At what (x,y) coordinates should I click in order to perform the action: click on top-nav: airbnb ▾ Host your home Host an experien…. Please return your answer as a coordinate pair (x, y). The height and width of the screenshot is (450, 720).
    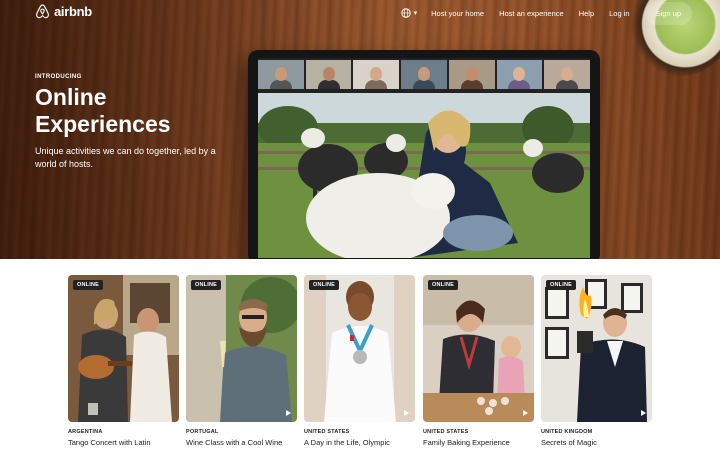
    Looking at the image, I should click on (360, 13).